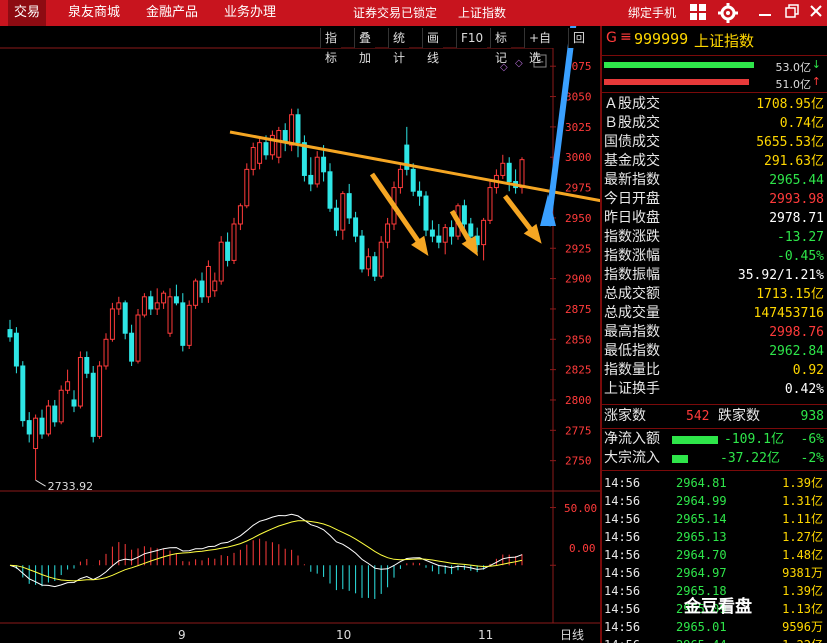 This screenshot has height=643, width=827. I want to click on y-tick-label: 2800, so click(578, 400).